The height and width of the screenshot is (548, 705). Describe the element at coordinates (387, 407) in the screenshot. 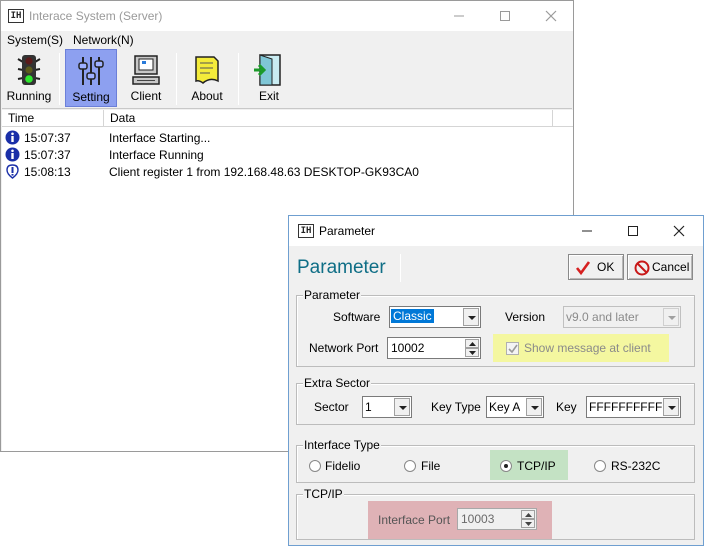

I see `sector-select: 1` at that location.